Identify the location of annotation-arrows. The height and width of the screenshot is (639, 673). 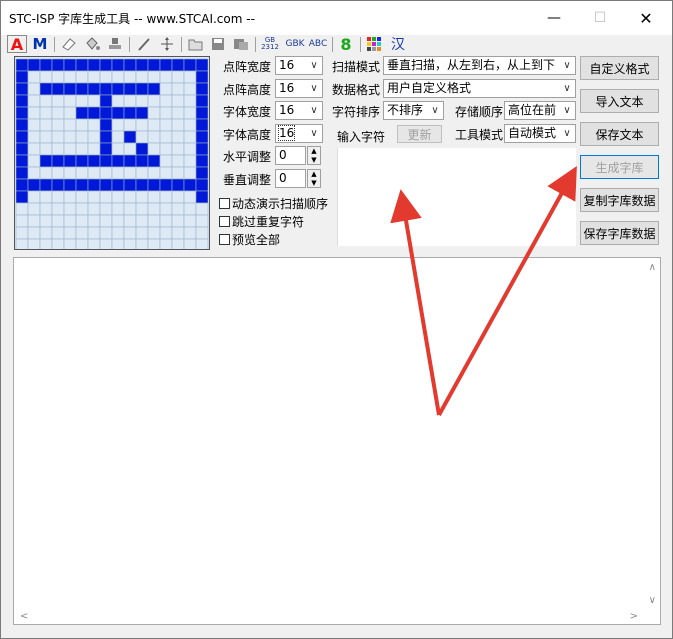
(483, 291).